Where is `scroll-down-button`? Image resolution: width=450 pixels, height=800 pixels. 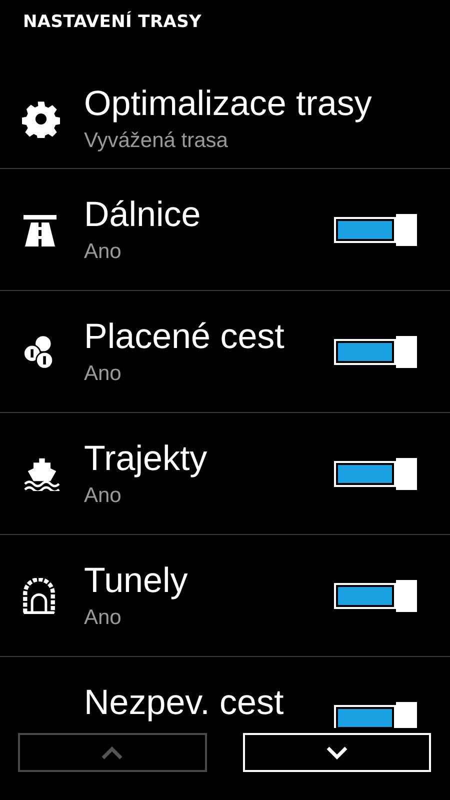 scroll-down-button is located at coordinates (336, 752).